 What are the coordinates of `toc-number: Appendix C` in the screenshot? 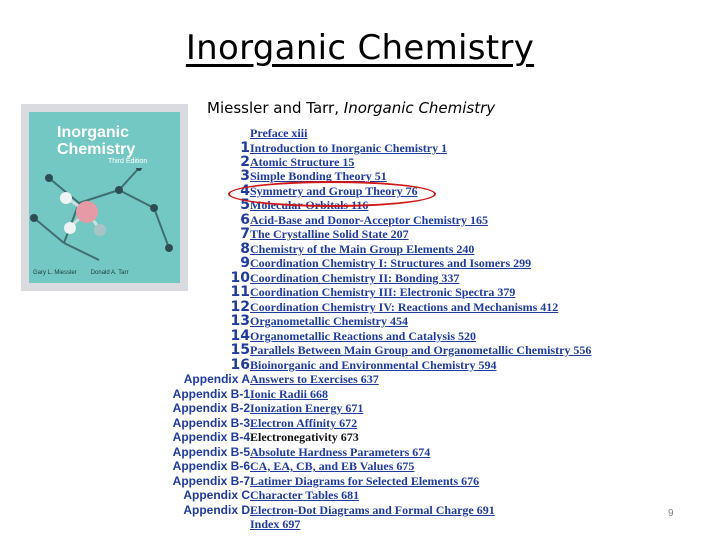 It's located at (216, 495).